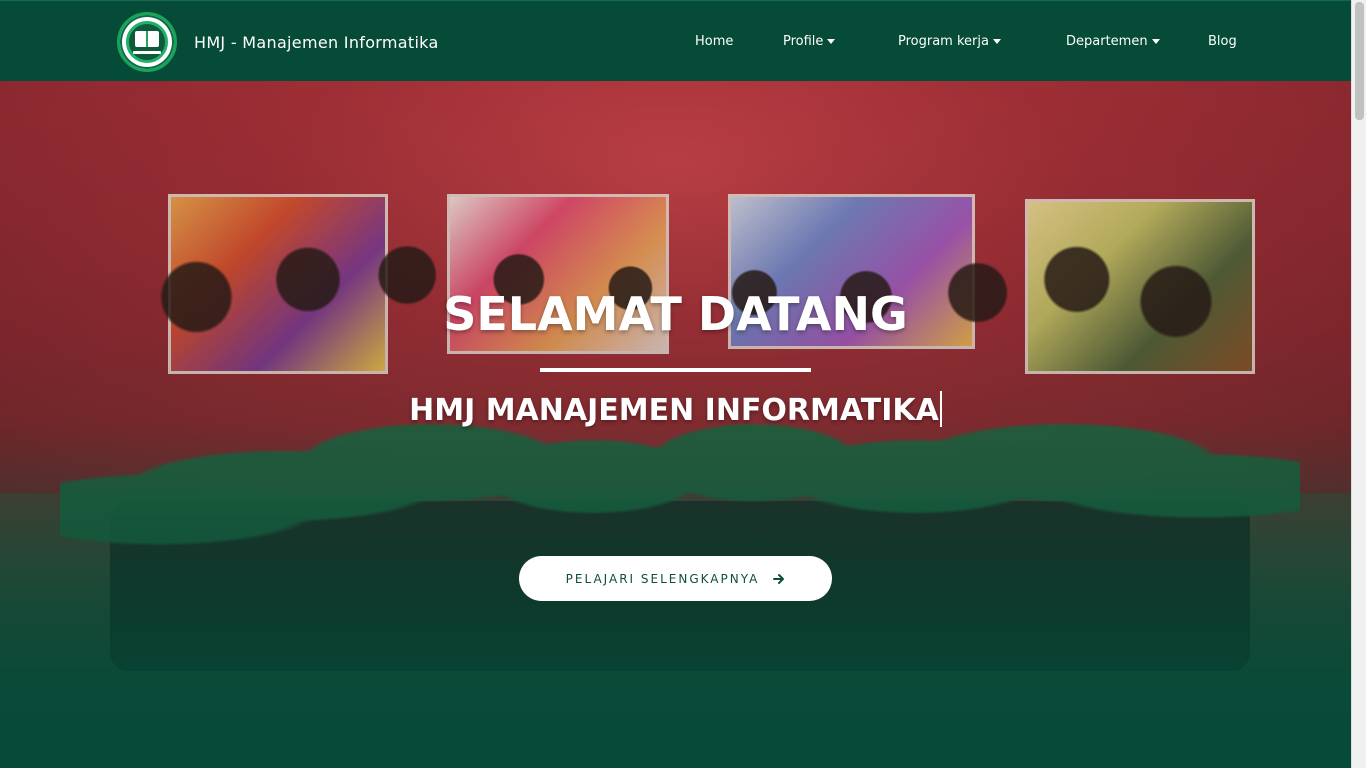 The image size is (1366, 768). I want to click on nav-item-profile: Profile, so click(809, 41).